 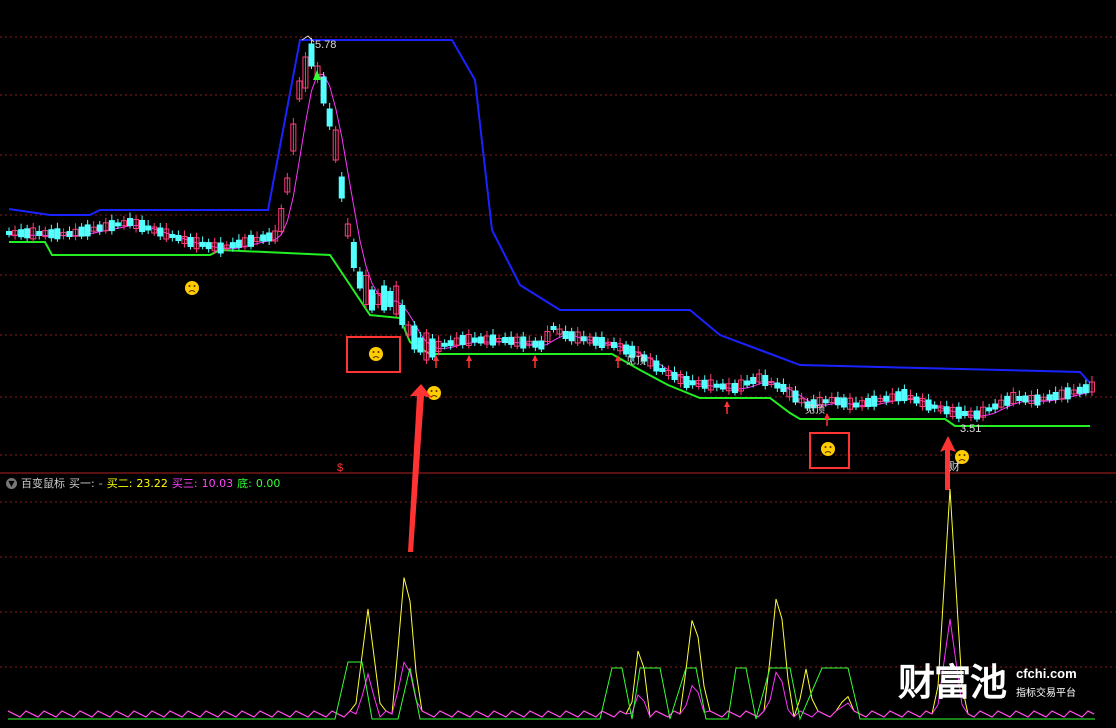 I want to click on stage-label-1: 见顶, so click(x=636, y=361).